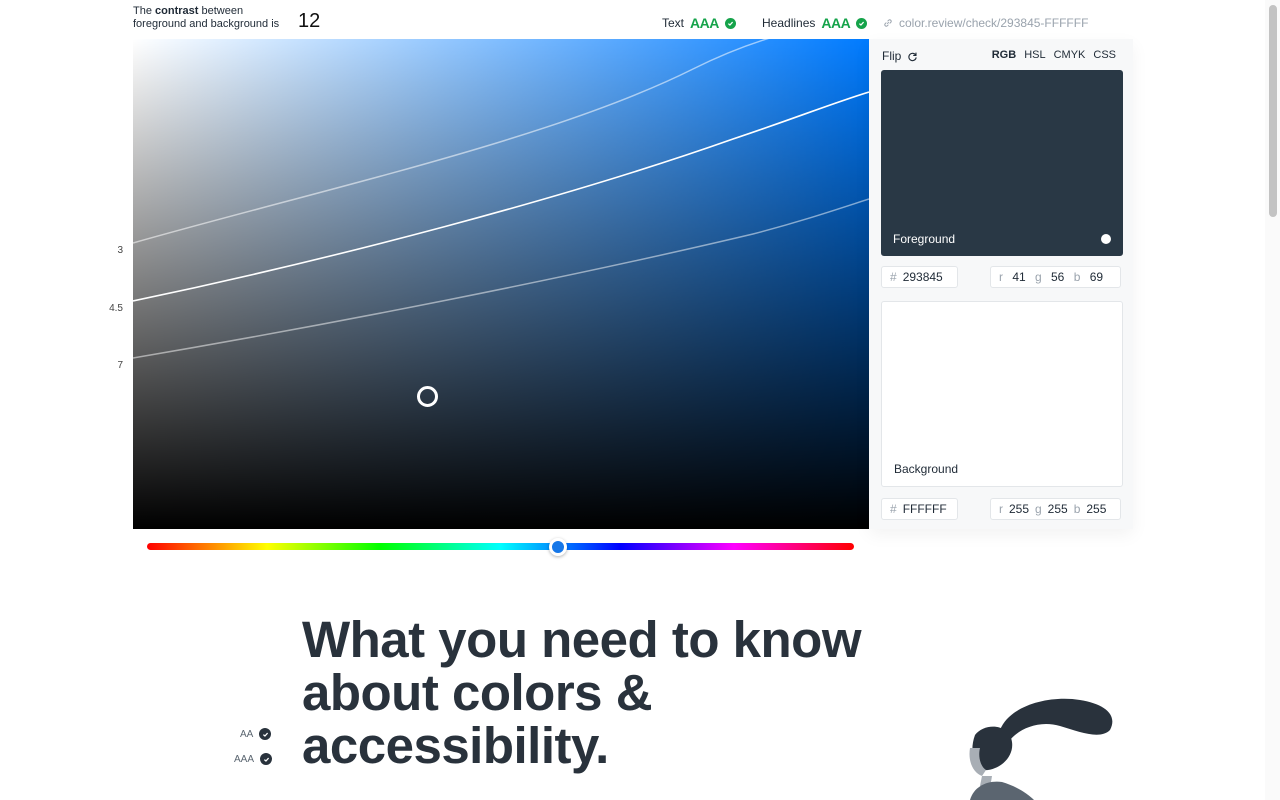 Image resolution: width=1280 pixels, height=800 pixels. I want to click on background-g-value: 255, so click(1058, 509).